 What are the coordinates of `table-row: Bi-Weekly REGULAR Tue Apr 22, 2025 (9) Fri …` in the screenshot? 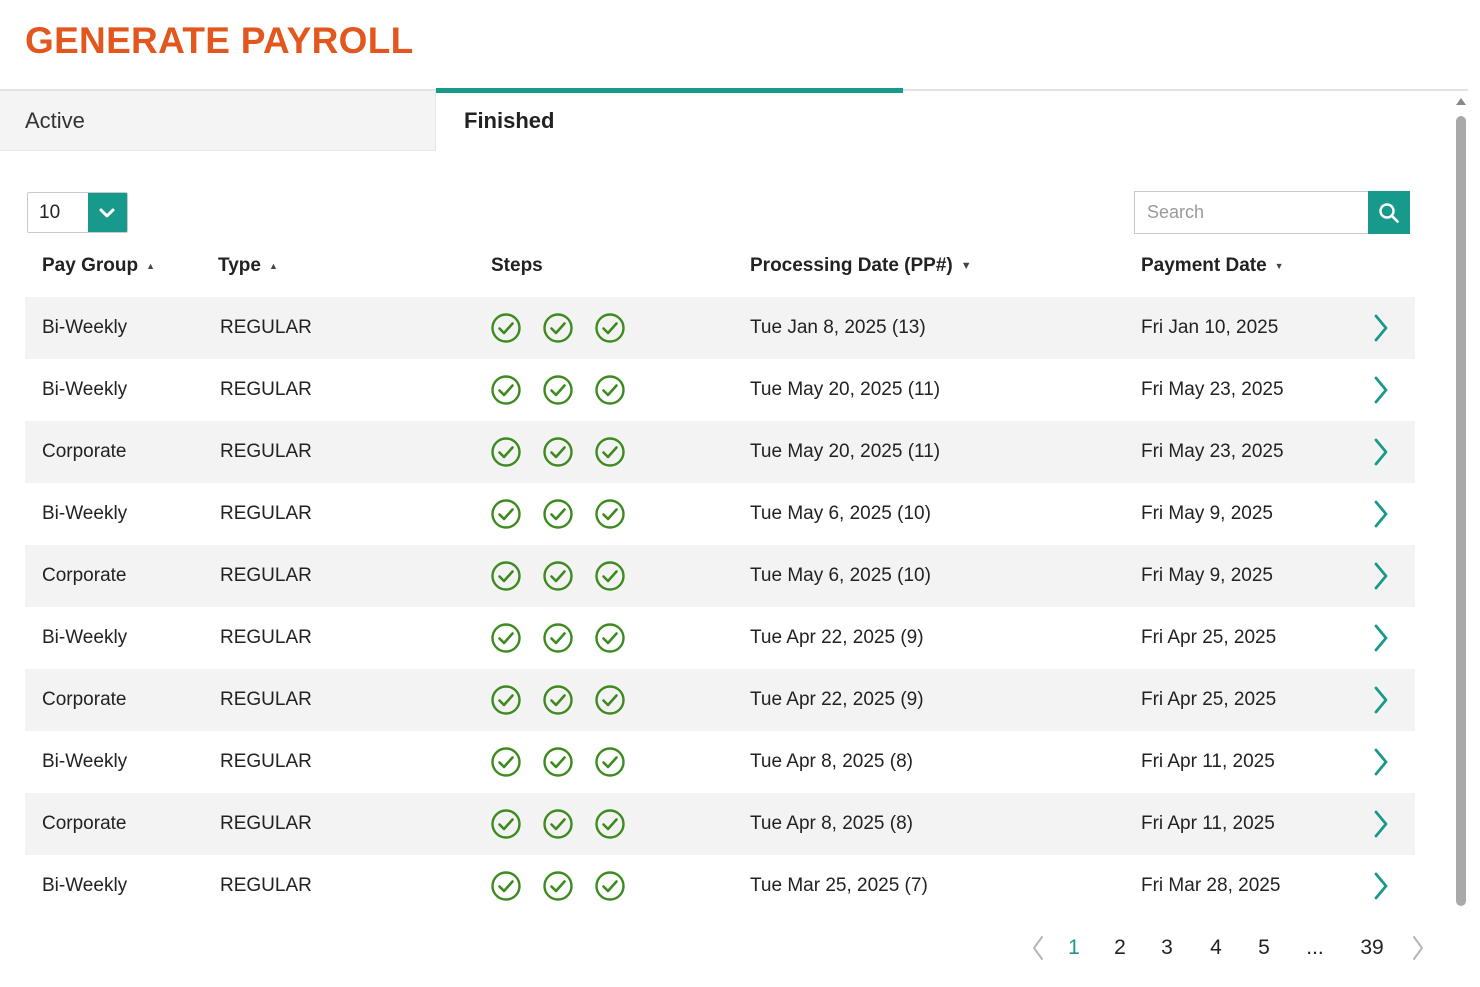 It's located at (720, 638).